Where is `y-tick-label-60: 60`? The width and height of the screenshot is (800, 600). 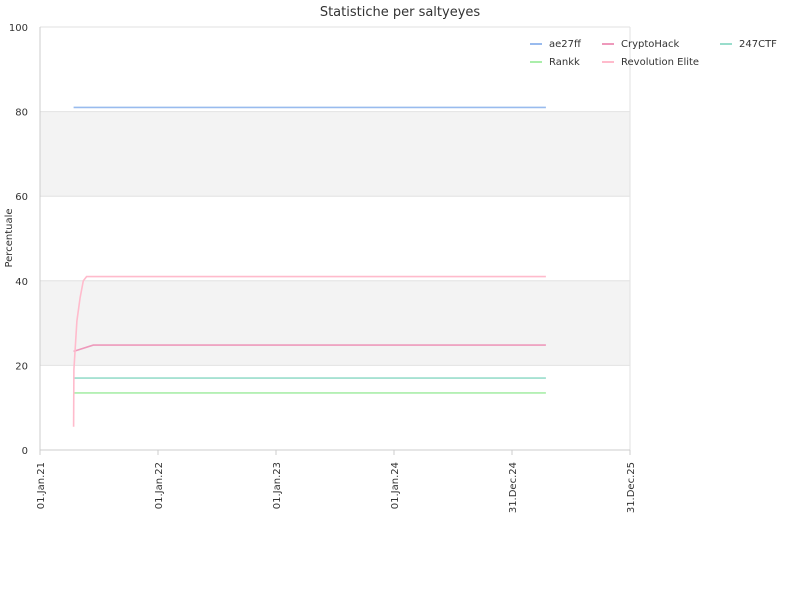
y-tick-label-60: 60 is located at coordinates (21, 197).